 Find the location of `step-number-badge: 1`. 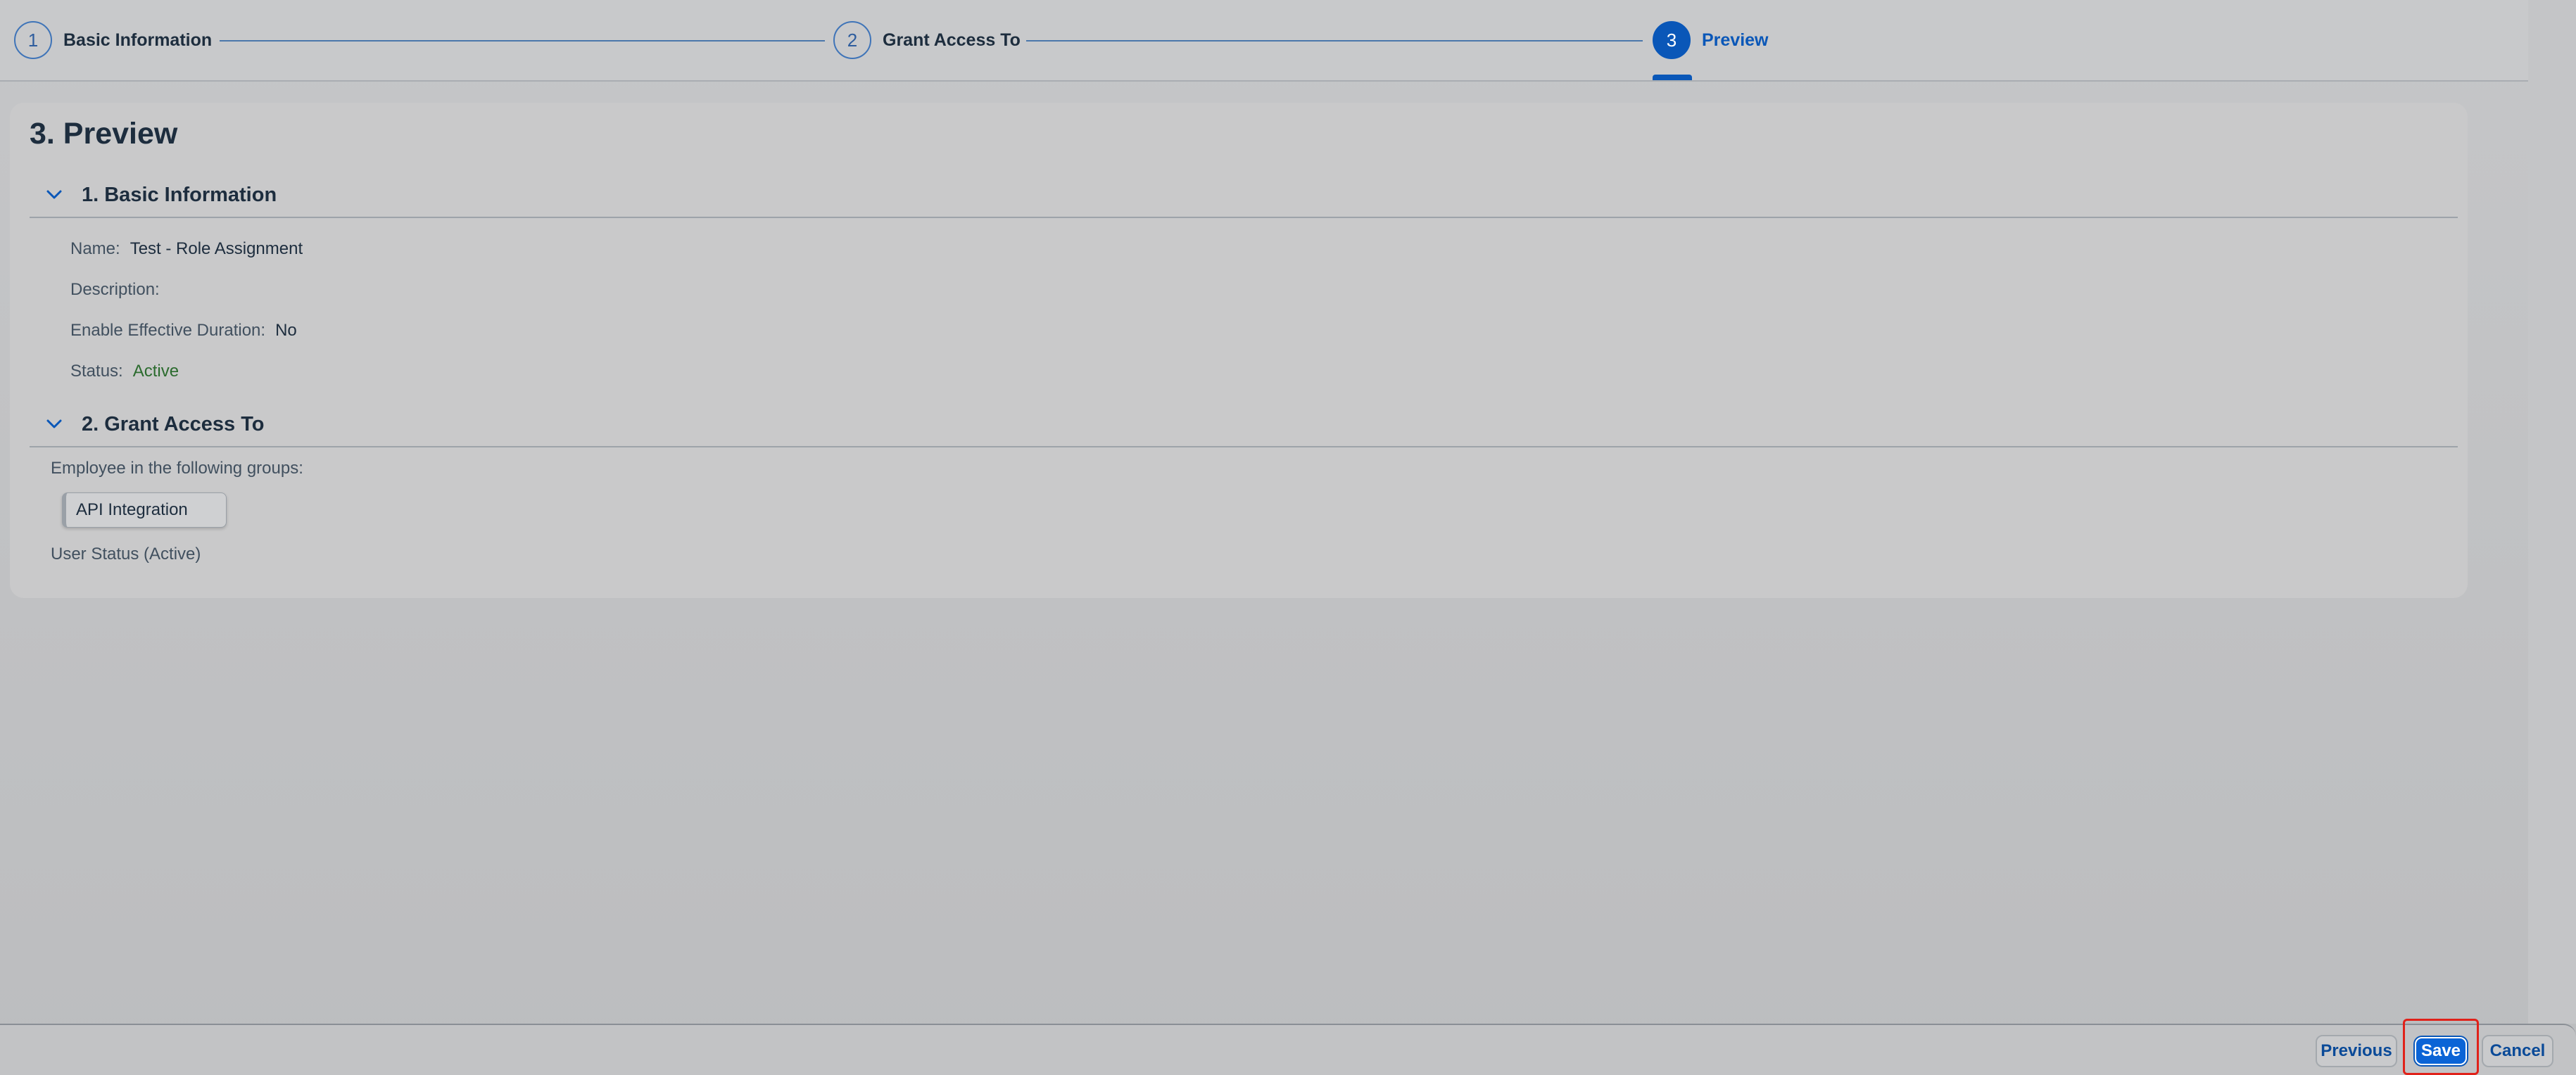

step-number-badge: 1 is located at coordinates (33, 40).